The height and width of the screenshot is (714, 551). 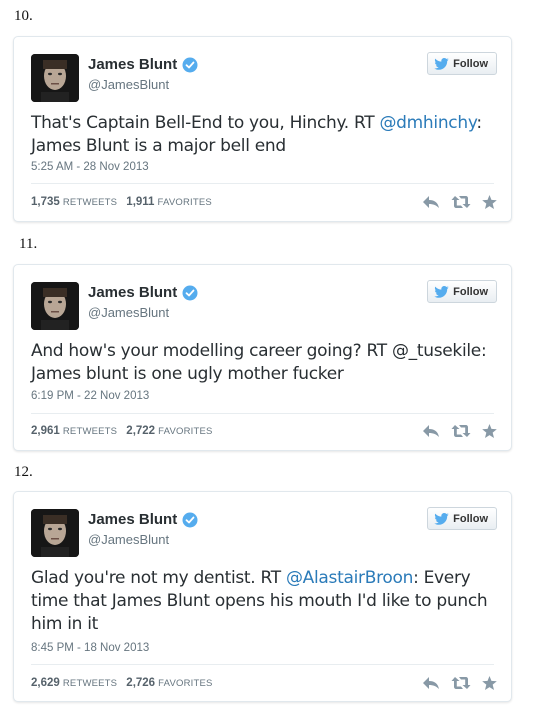 What do you see at coordinates (125, 683) in the screenshot?
I see `tweet-stats: 2,629 RETWEETS 2,726 FAVORITES` at bounding box center [125, 683].